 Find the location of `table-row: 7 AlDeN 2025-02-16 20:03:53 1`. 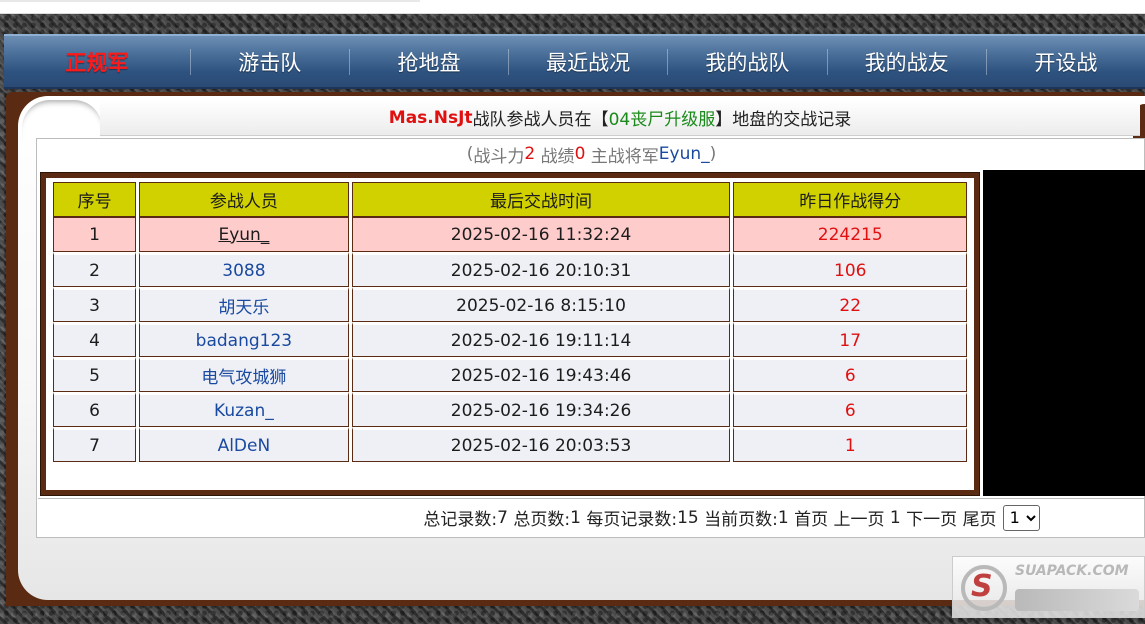

table-row: 7 AlDeN 2025-02-16 20:03:53 1 is located at coordinates (510, 444).